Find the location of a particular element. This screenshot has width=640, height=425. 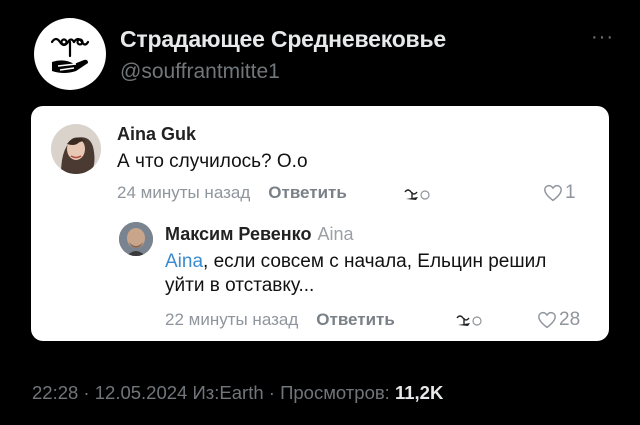

post-date: 12.05.2024 is located at coordinates (141, 392).